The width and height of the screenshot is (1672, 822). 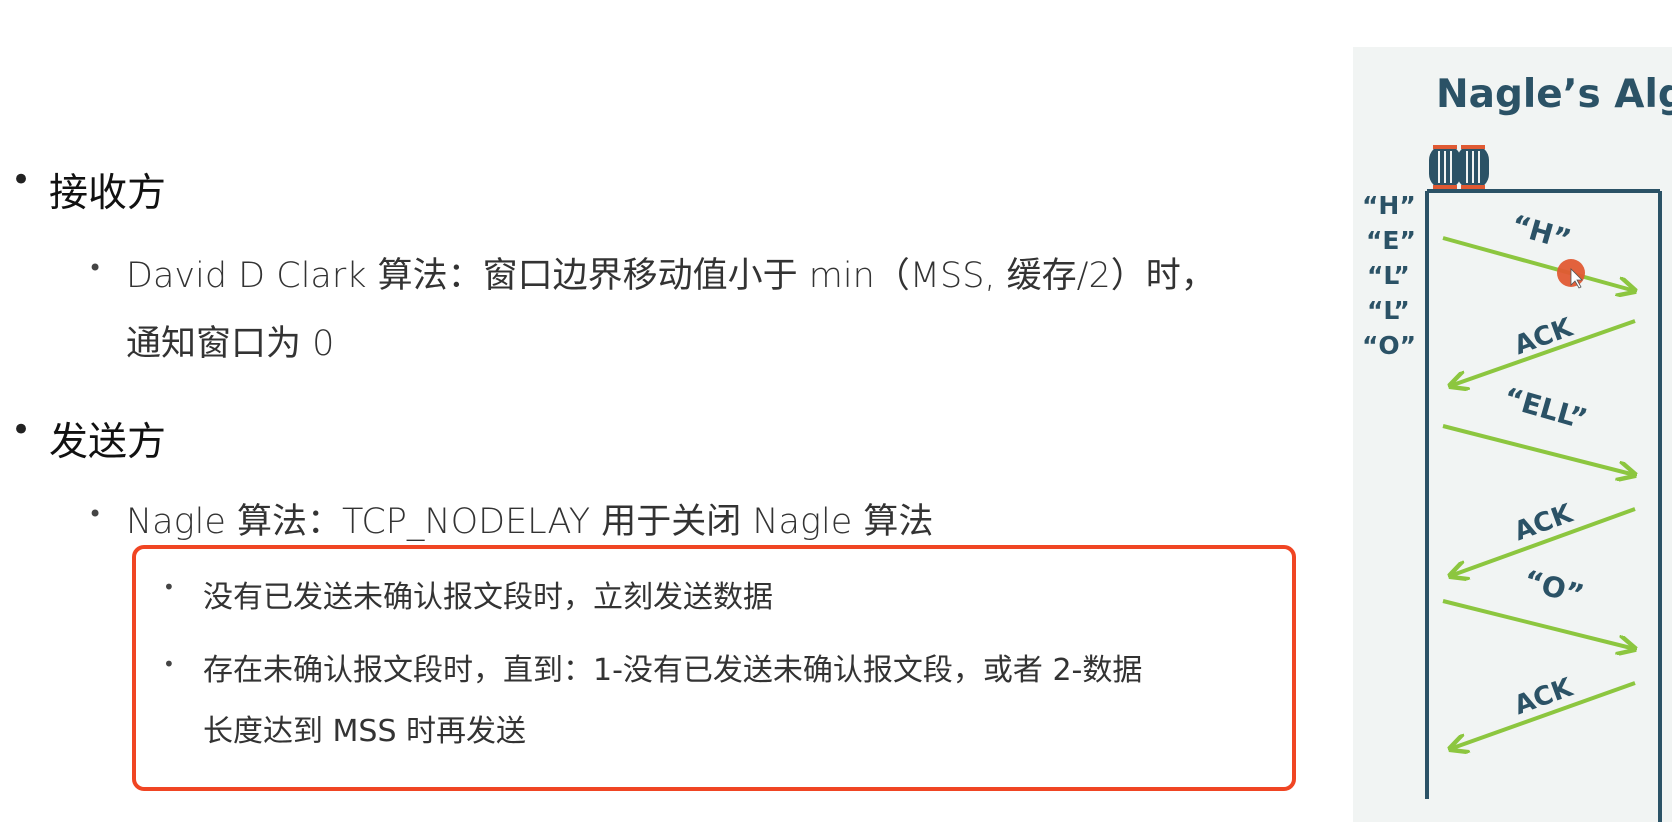 I want to click on sender-heading: 发送方, so click(x=108, y=442).